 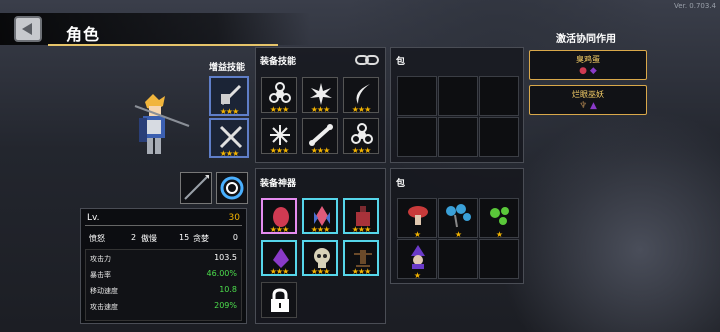 What do you see at coordinates (279, 258) in the screenshot?
I see `artifact-slot-4: ★★★` at bounding box center [279, 258].